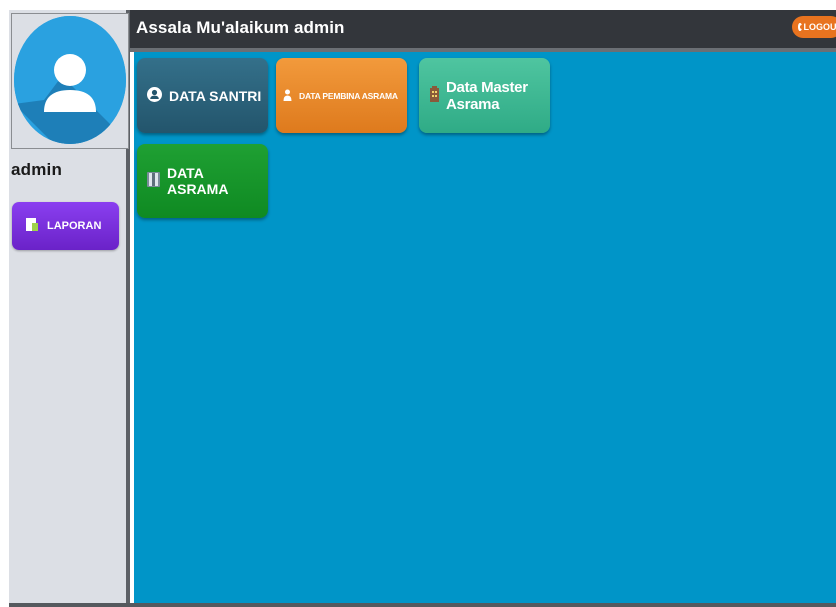 Image resolution: width=836 pixels, height=607 pixels. I want to click on user-avatar-icon, so click(70, 80).